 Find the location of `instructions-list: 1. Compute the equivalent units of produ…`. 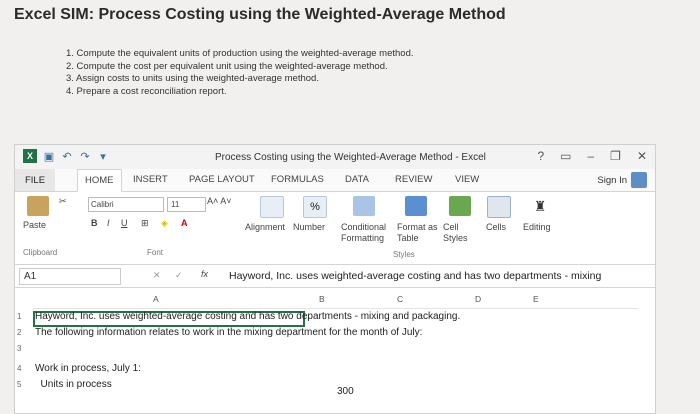

instructions-list: 1. Compute the equivalent units of produ… is located at coordinates (240, 73).